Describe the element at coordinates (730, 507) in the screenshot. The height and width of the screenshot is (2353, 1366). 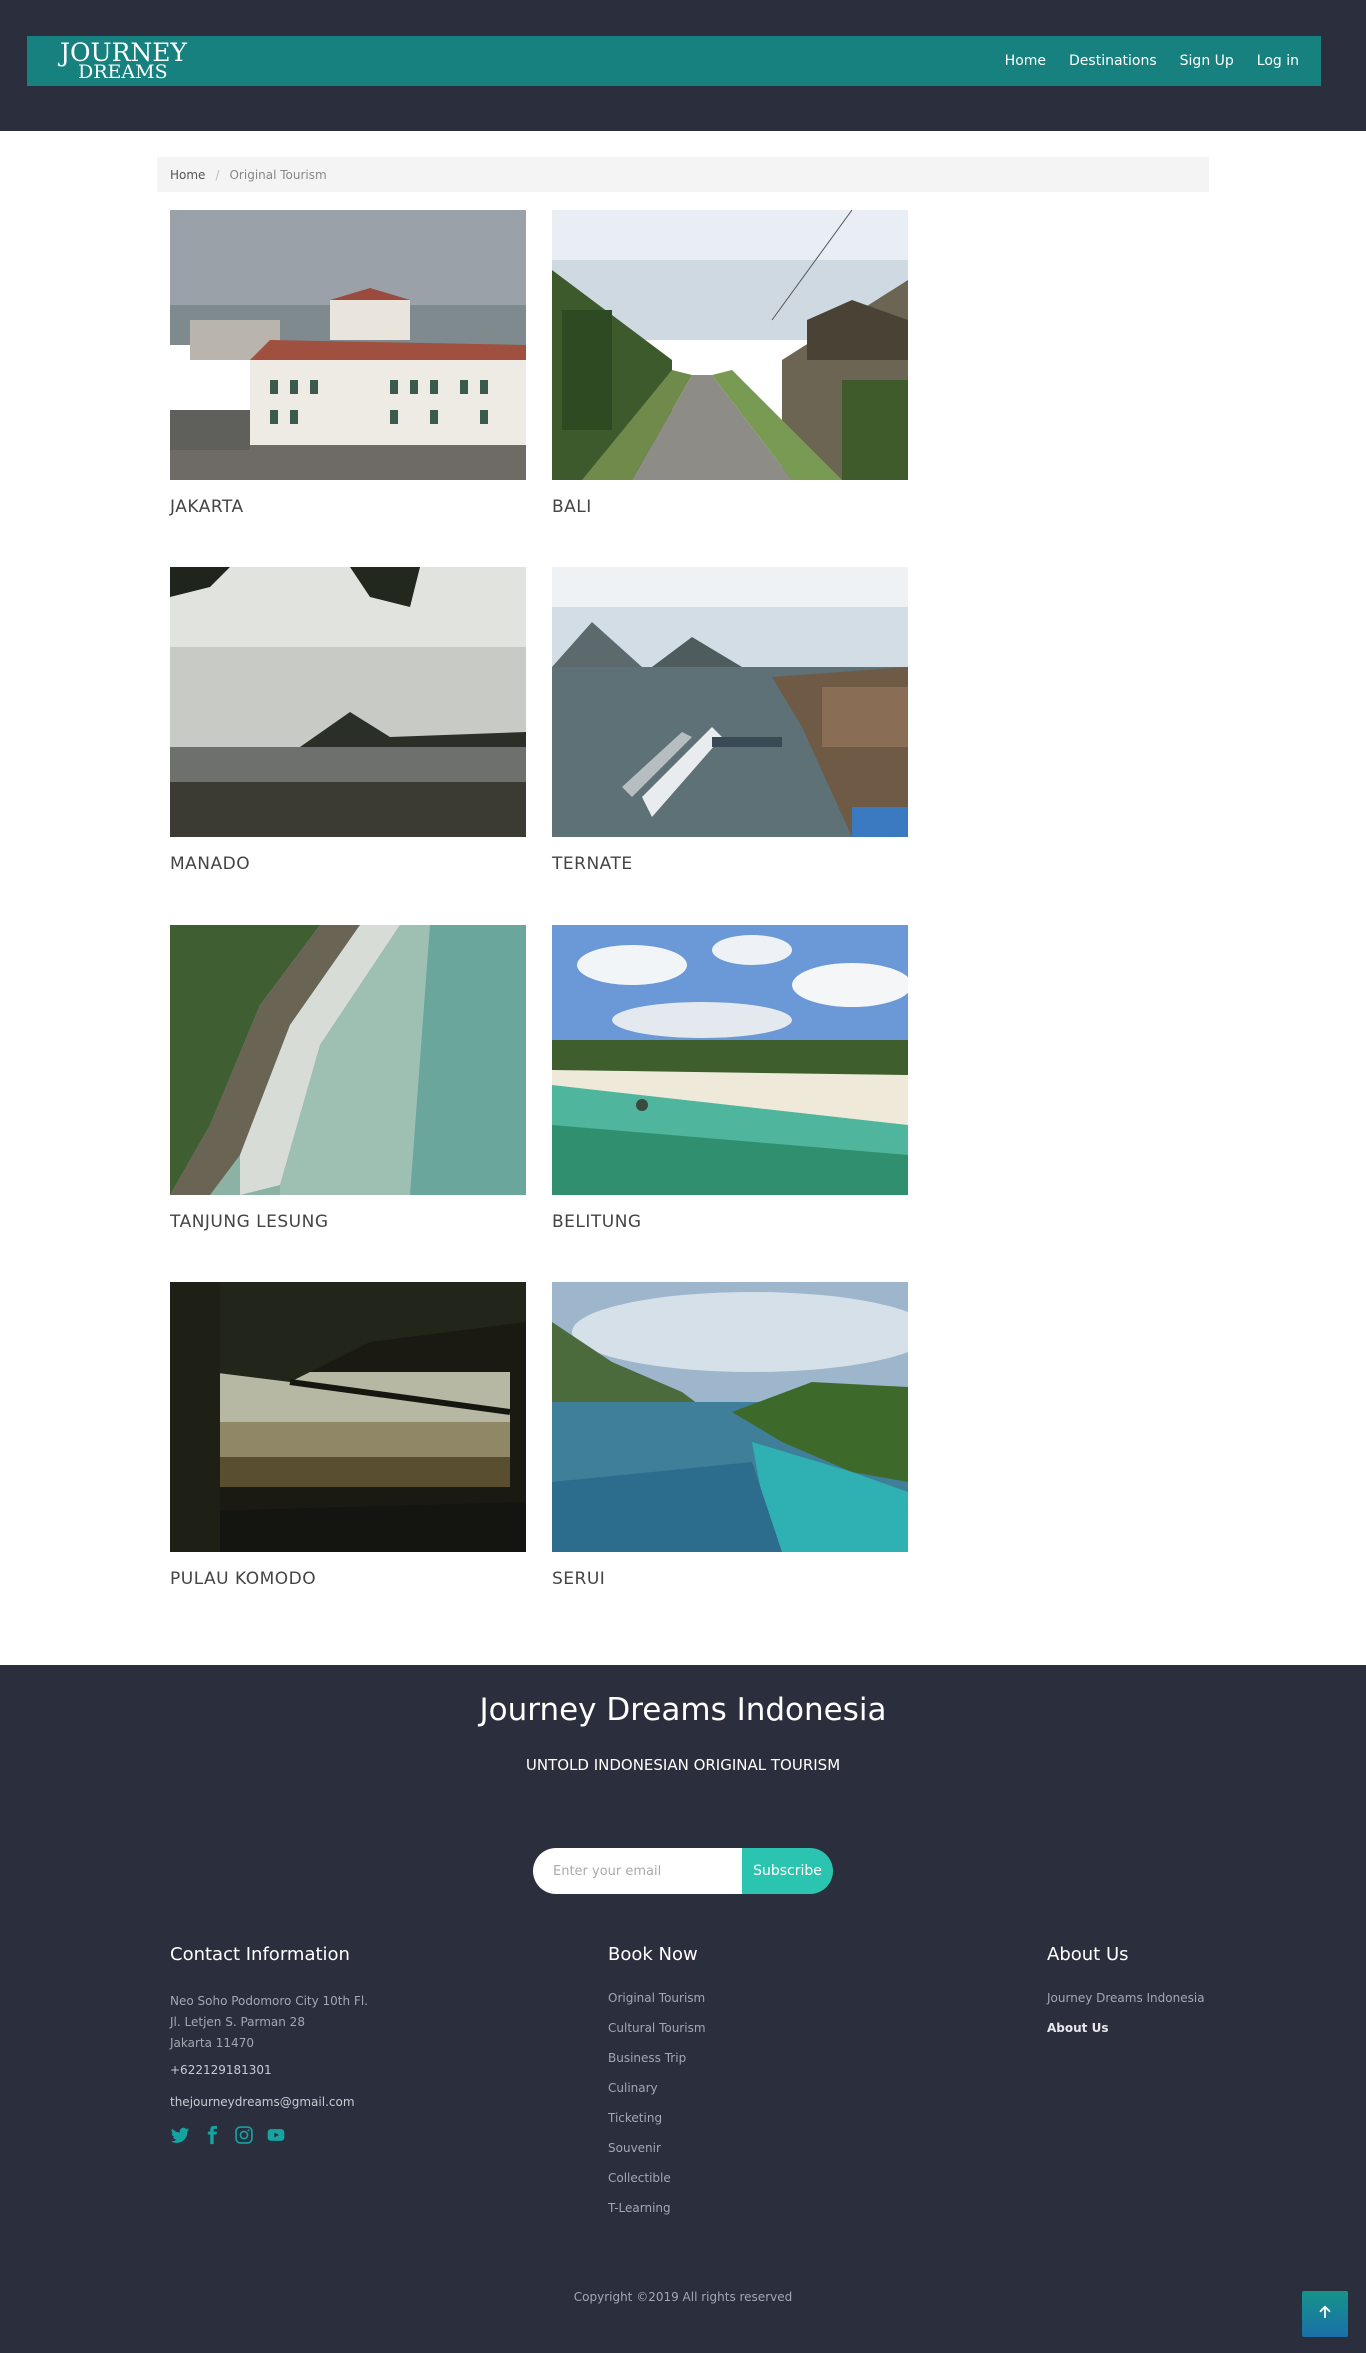
I see `destination-name: BALI` at that location.